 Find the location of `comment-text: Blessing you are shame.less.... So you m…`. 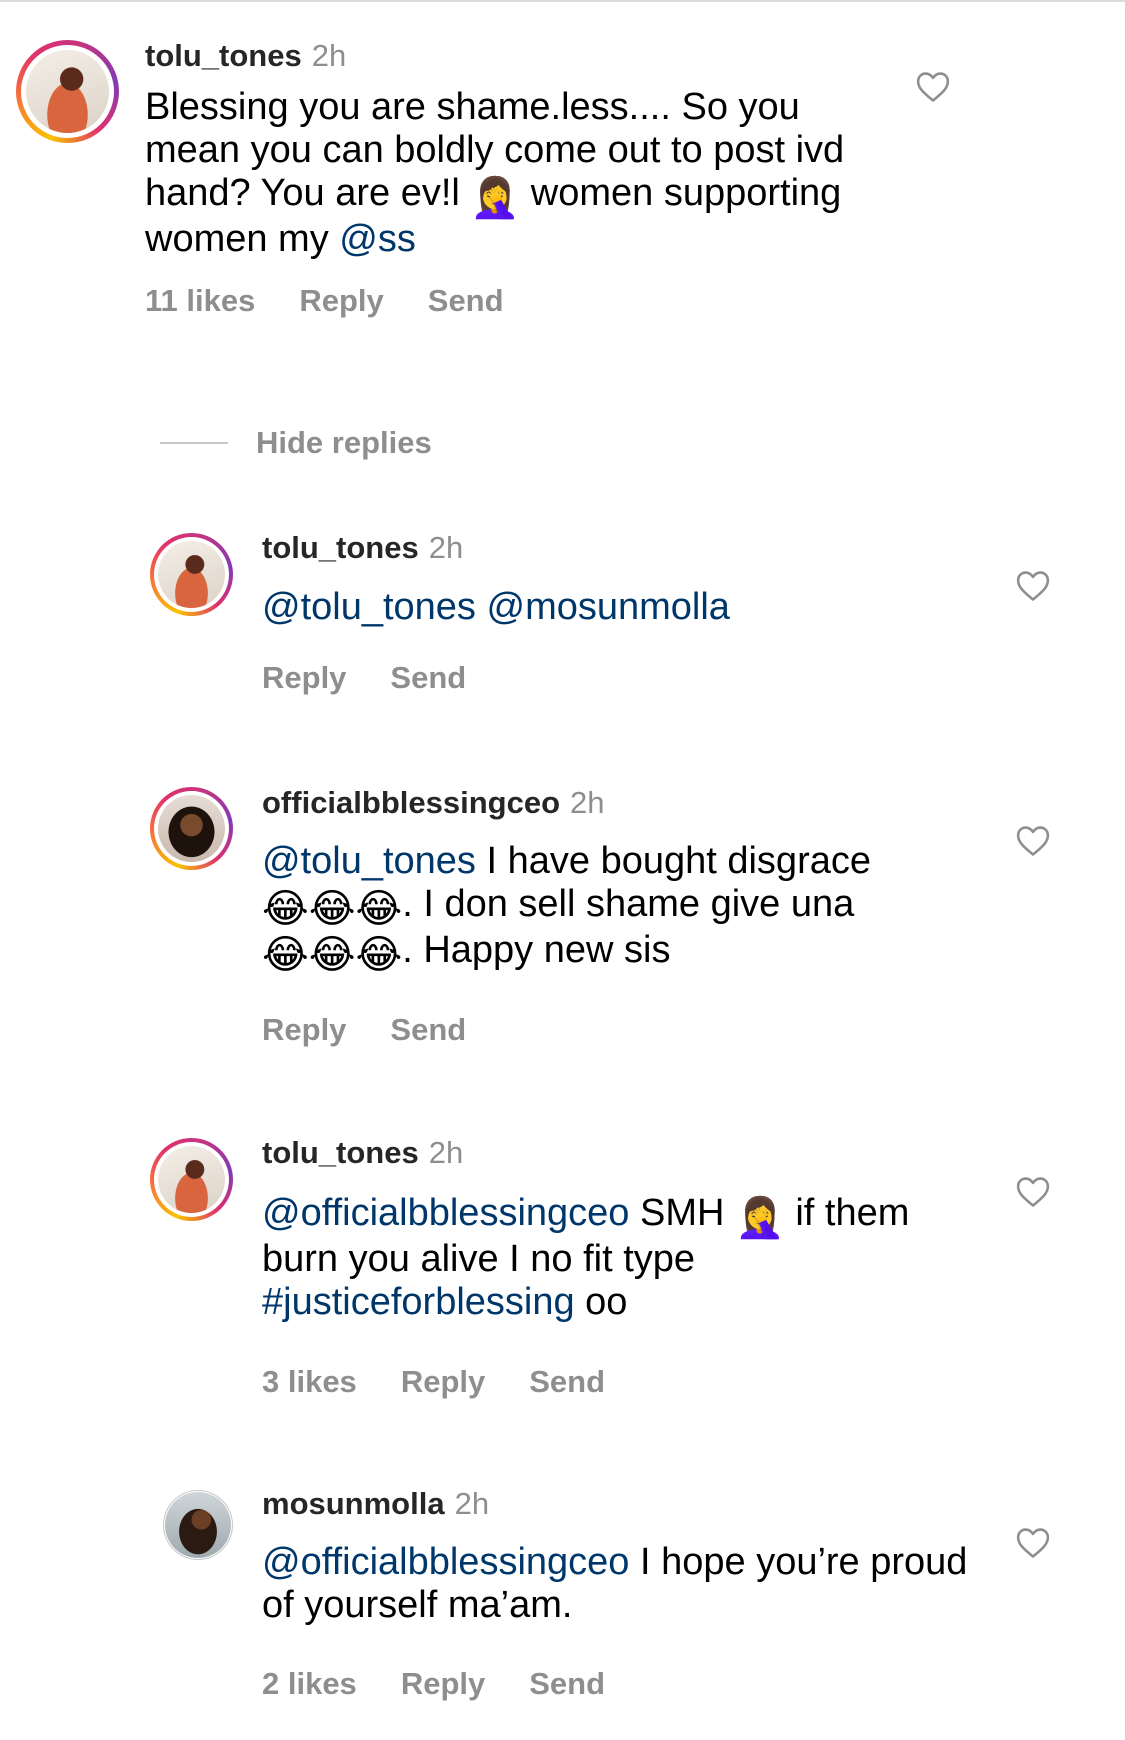

comment-text: Blessing you are shame.less.... So you m… is located at coordinates (495, 173).